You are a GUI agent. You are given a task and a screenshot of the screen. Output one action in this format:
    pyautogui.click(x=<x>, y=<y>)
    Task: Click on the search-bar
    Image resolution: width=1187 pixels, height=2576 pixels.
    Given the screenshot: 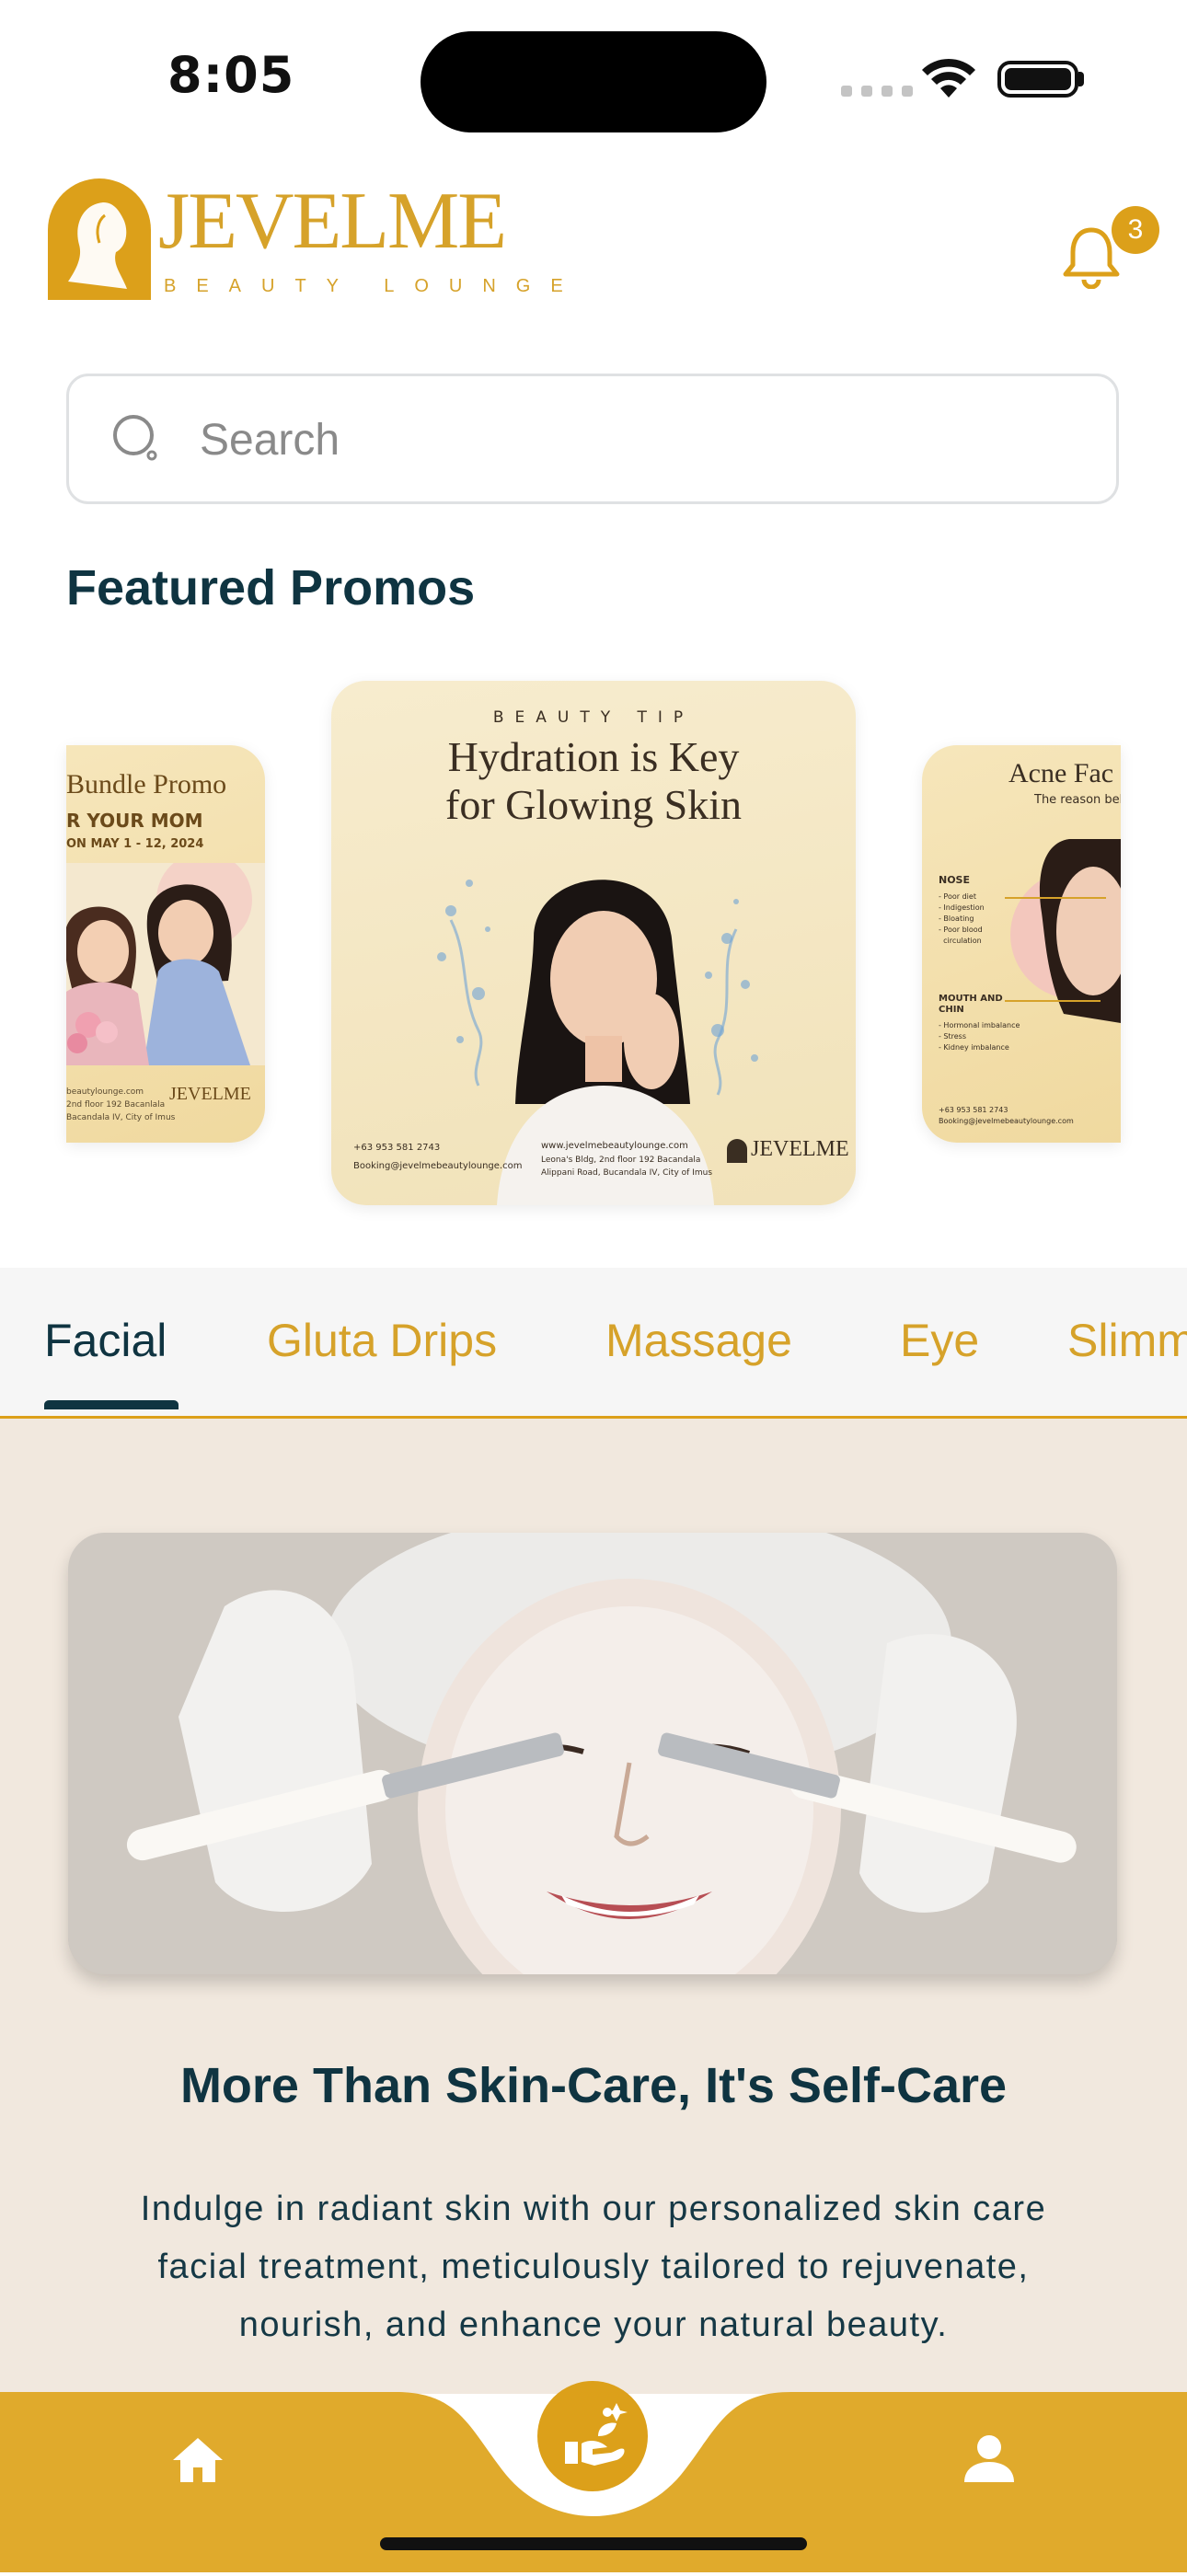 What is the action you would take?
    pyautogui.click(x=592, y=439)
    